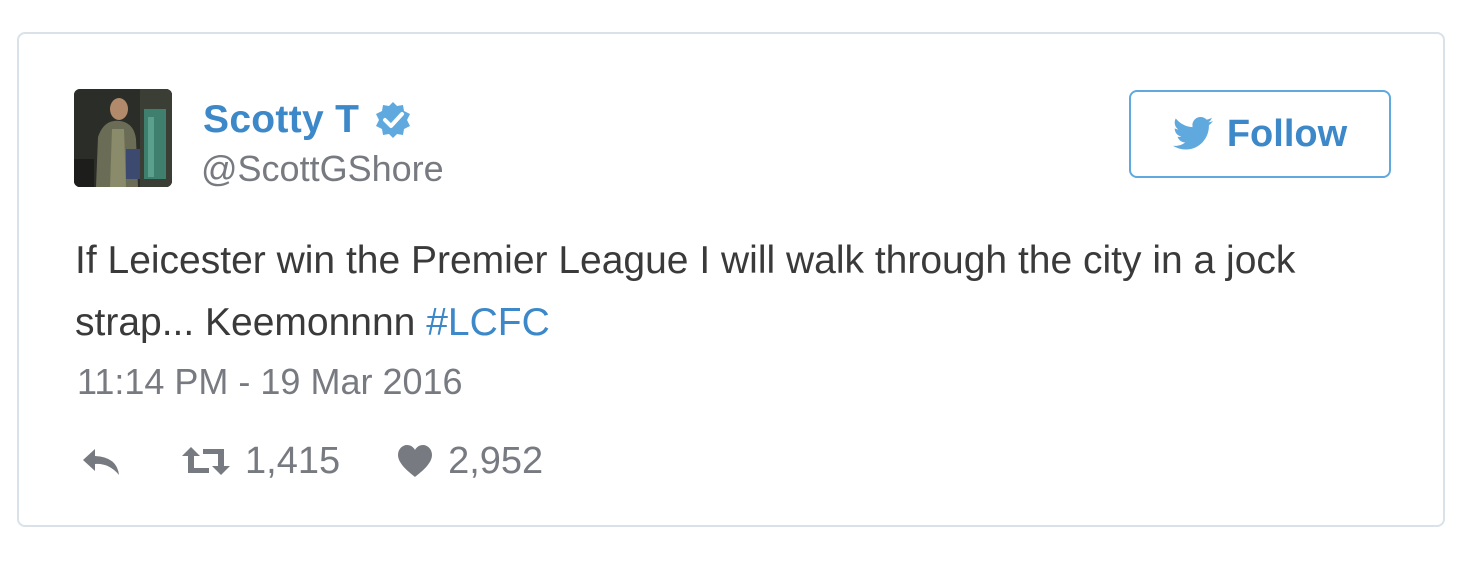 This screenshot has height=564, width=1460. I want to click on display-name-row: Scotty T, so click(308, 120).